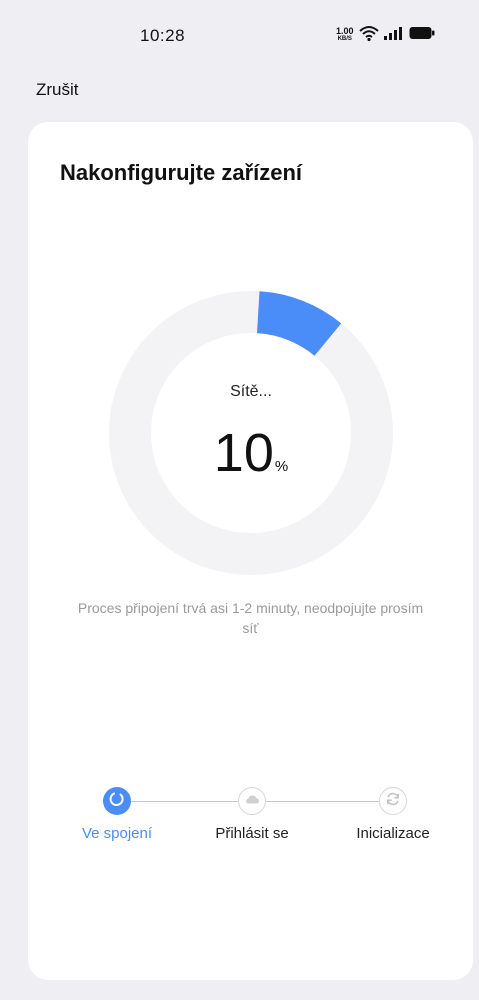 Image resolution: width=479 pixels, height=1000 pixels. Describe the element at coordinates (393, 833) in the screenshot. I see `step-label-init: Inicializace` at that location.